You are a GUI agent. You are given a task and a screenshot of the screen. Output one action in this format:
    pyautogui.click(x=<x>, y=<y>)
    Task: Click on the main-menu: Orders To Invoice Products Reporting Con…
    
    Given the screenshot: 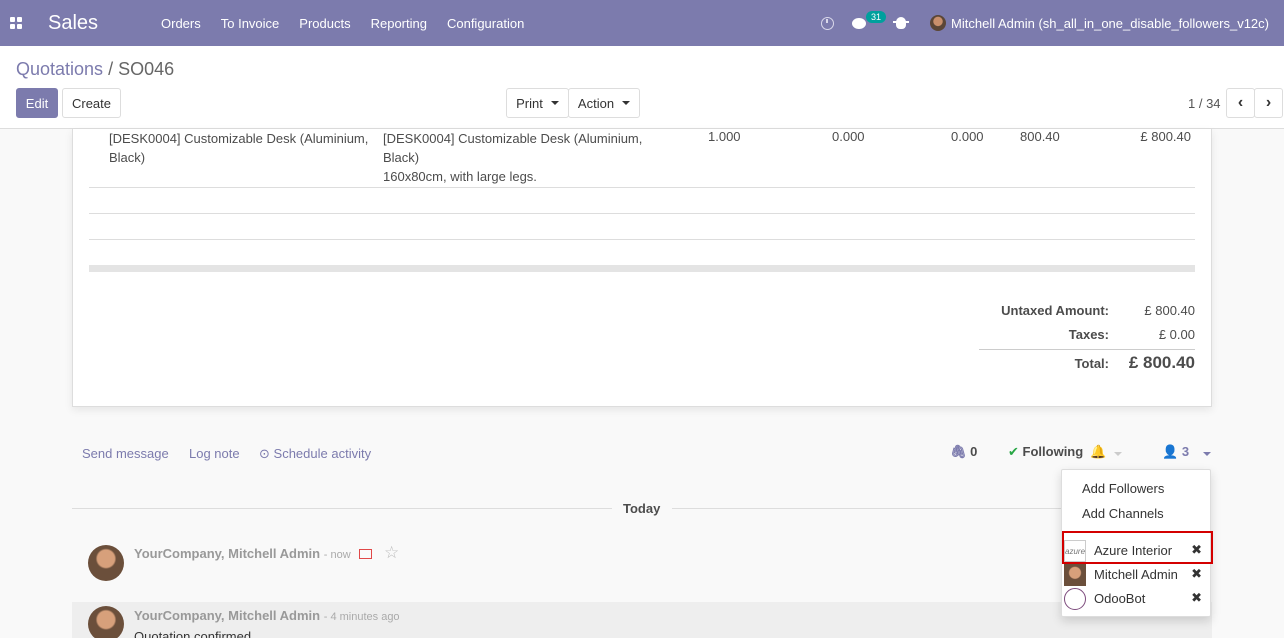 What is the action you would take?
    pyautogui.click(x=352, y=23)
    